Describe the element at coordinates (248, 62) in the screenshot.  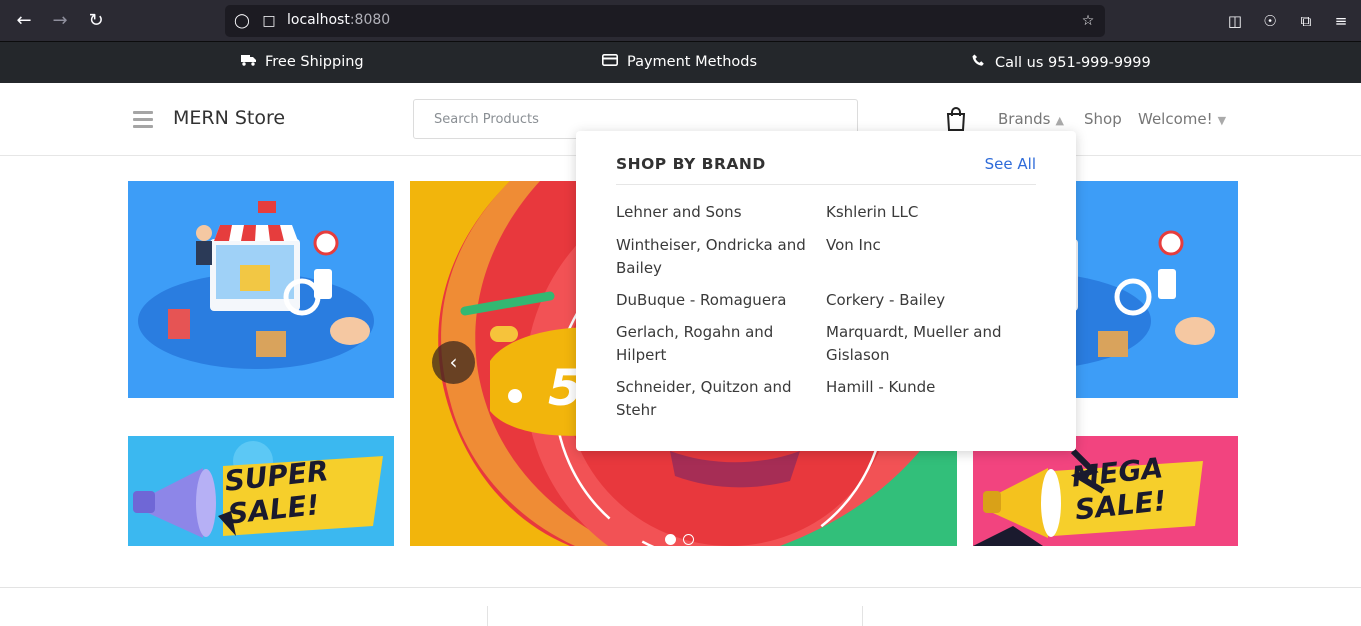
I see `truck-icon` at that location.